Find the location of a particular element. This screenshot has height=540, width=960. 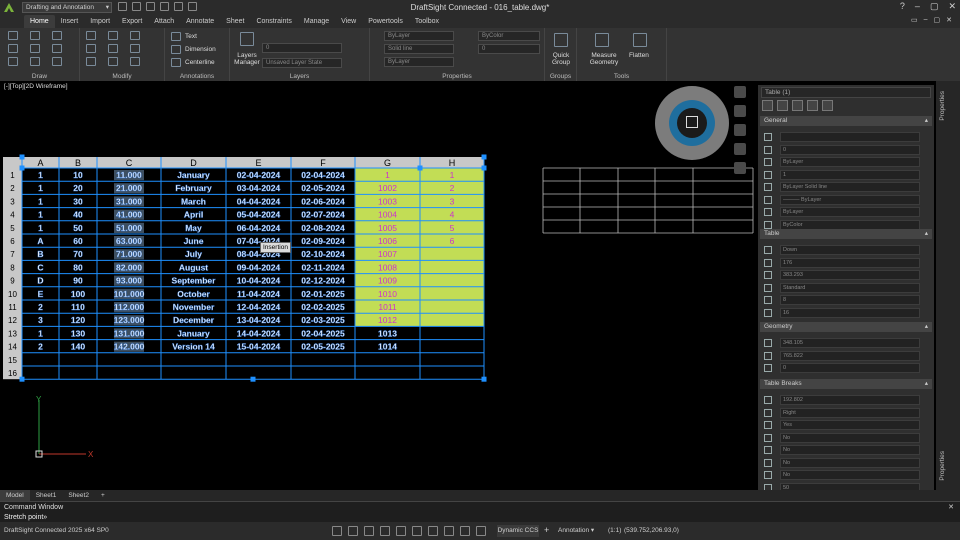

table-property-value: 8 is located at coordinates (850, 300).